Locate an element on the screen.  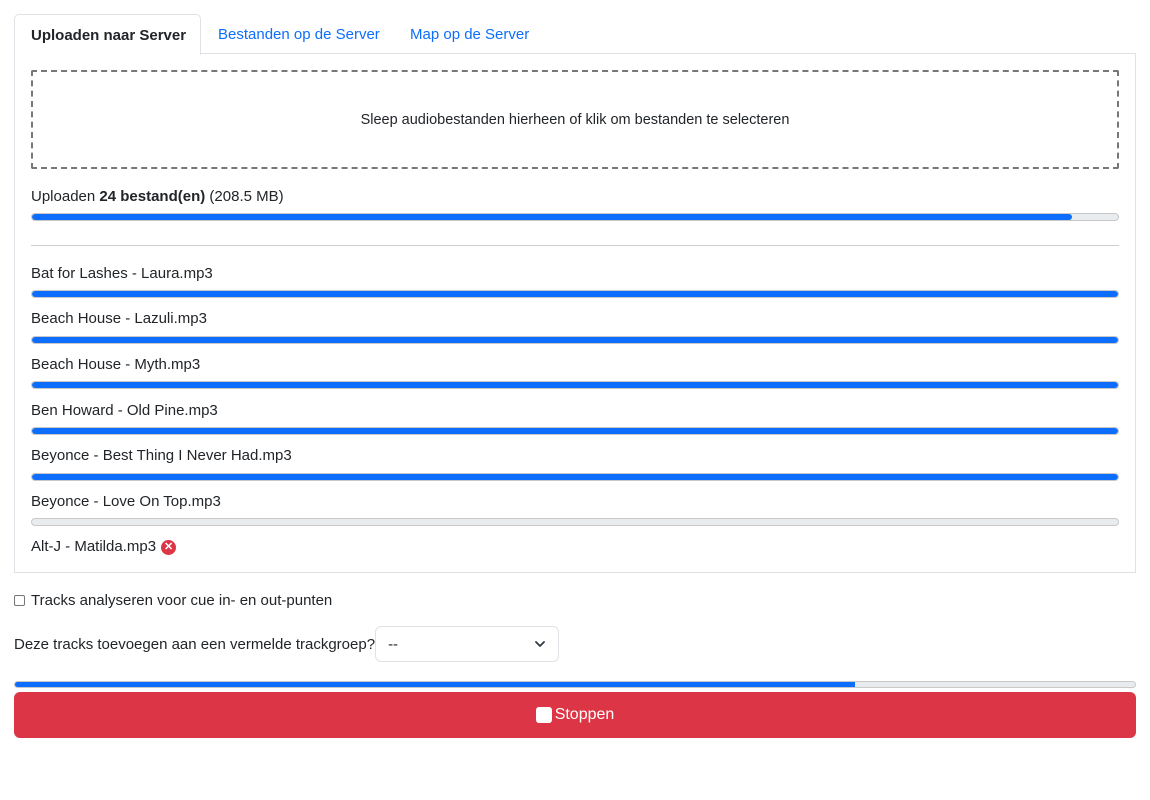
summary-prefix: Uploaden is located at coordinates (63, 196).